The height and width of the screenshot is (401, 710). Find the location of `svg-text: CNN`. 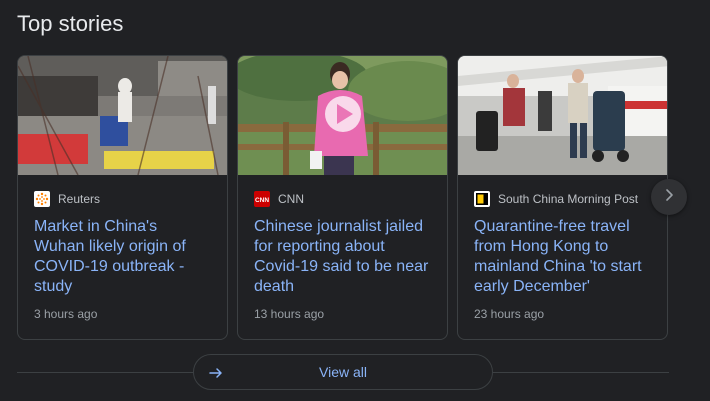

svg-text: CNN is located at coordinates (262, 200).